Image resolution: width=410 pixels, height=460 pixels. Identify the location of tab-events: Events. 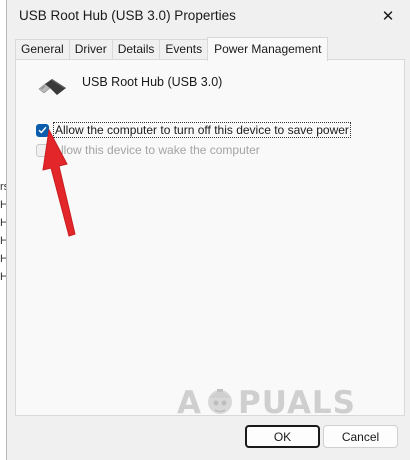
(184, 49).